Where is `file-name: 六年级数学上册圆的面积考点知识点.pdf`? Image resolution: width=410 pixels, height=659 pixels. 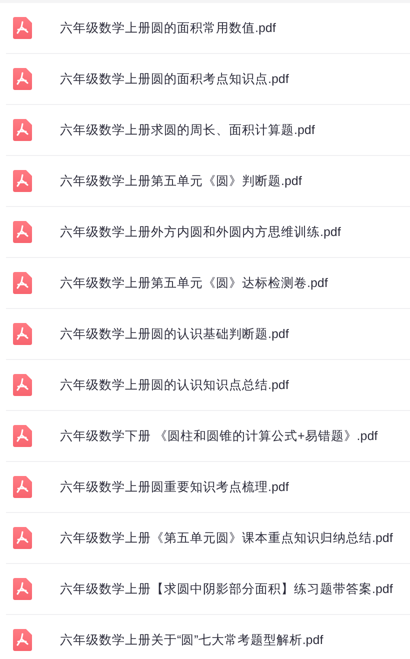
file-name: 六年级数学上册圆的面积考点知识点.pdf is located at coordinates (174, 79).